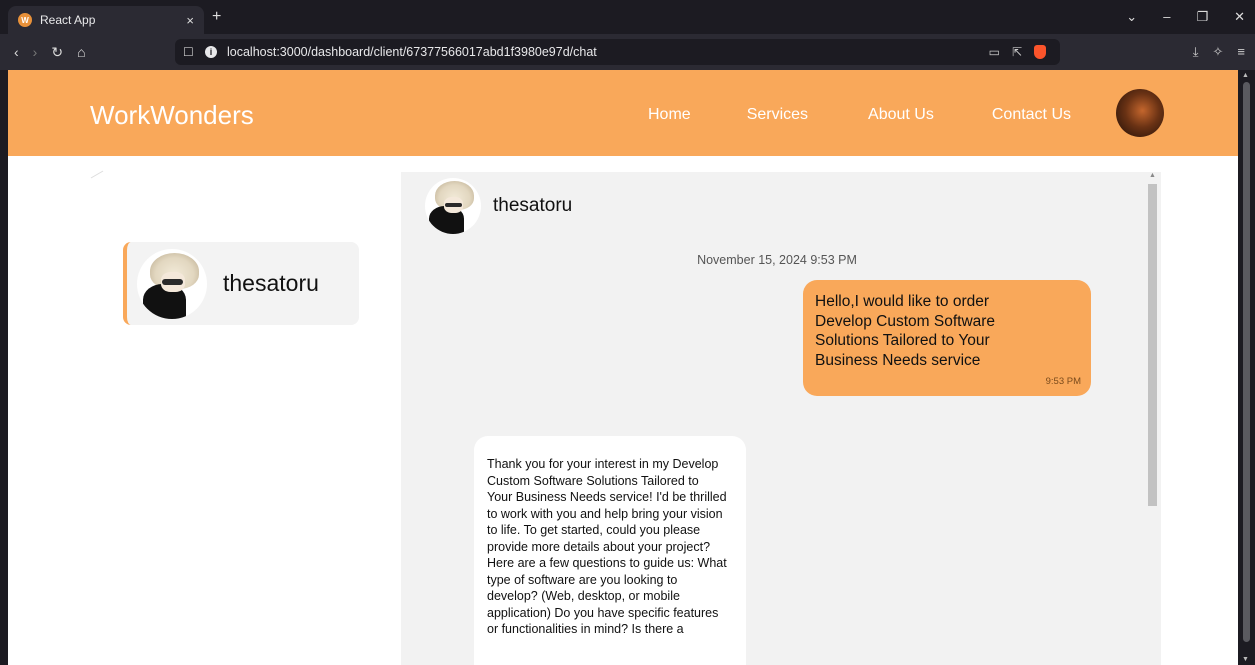 This screenshot has width=1255, height=665. I want to click on browser-tab: W React App ×, so click(106, 20).